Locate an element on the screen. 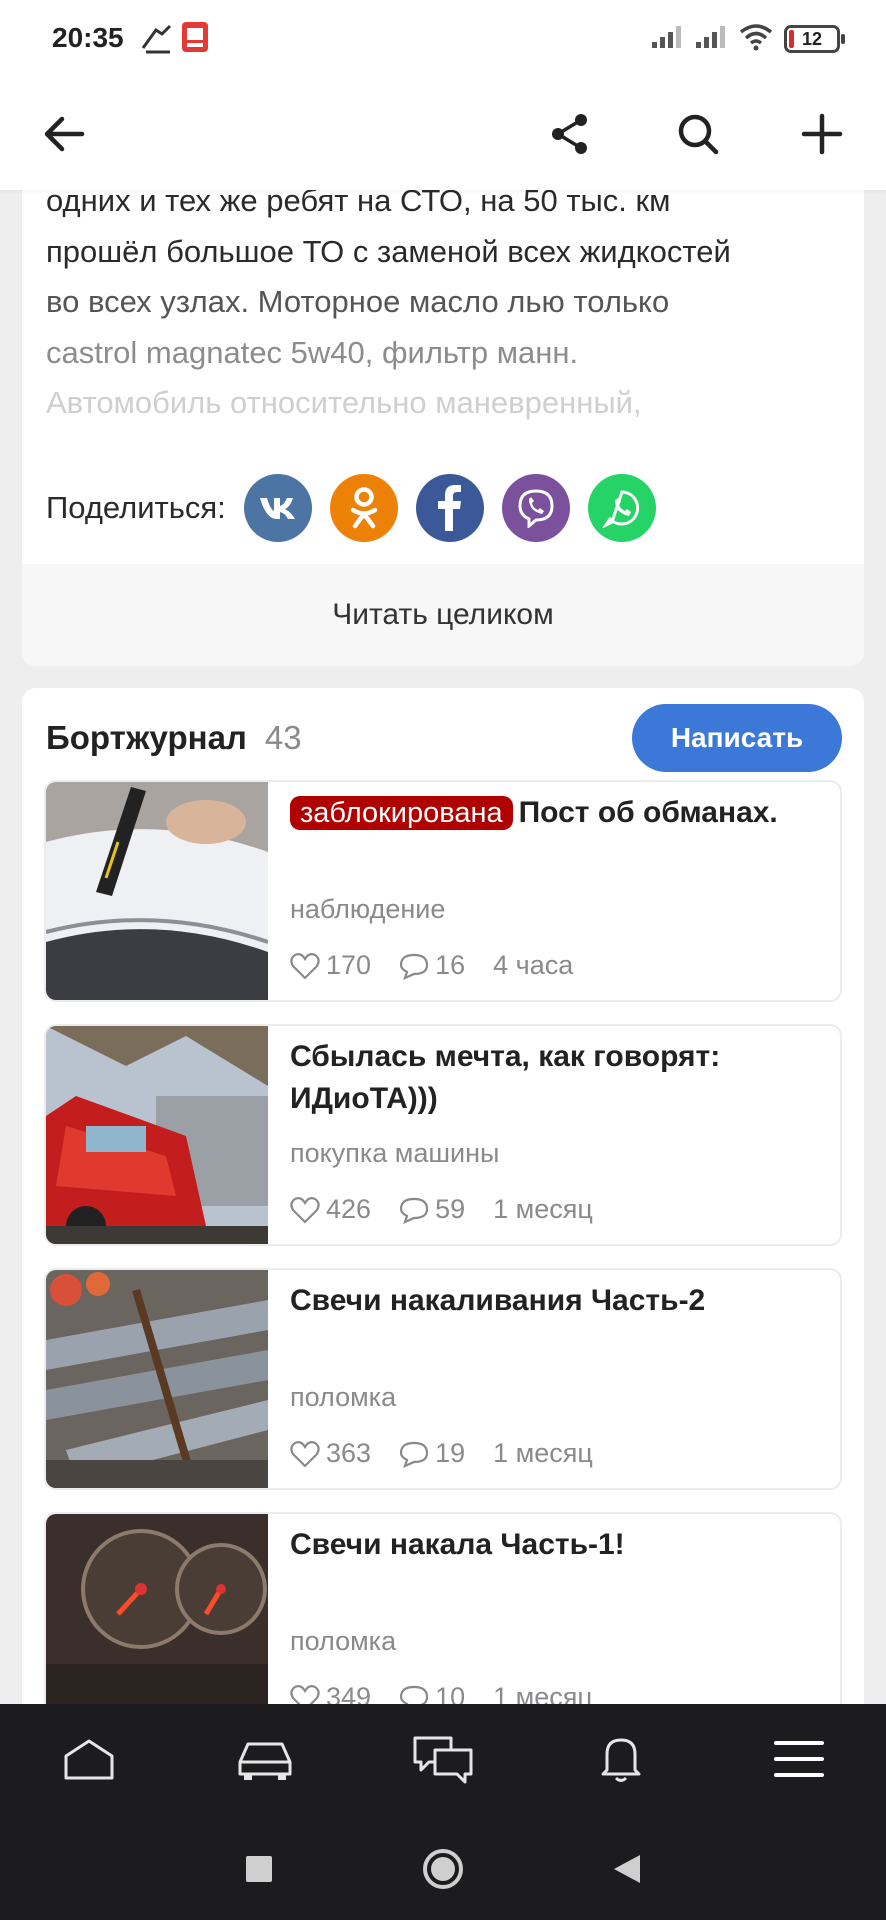  blocked-badge: заблокирована is located at coordinates (401, 813).